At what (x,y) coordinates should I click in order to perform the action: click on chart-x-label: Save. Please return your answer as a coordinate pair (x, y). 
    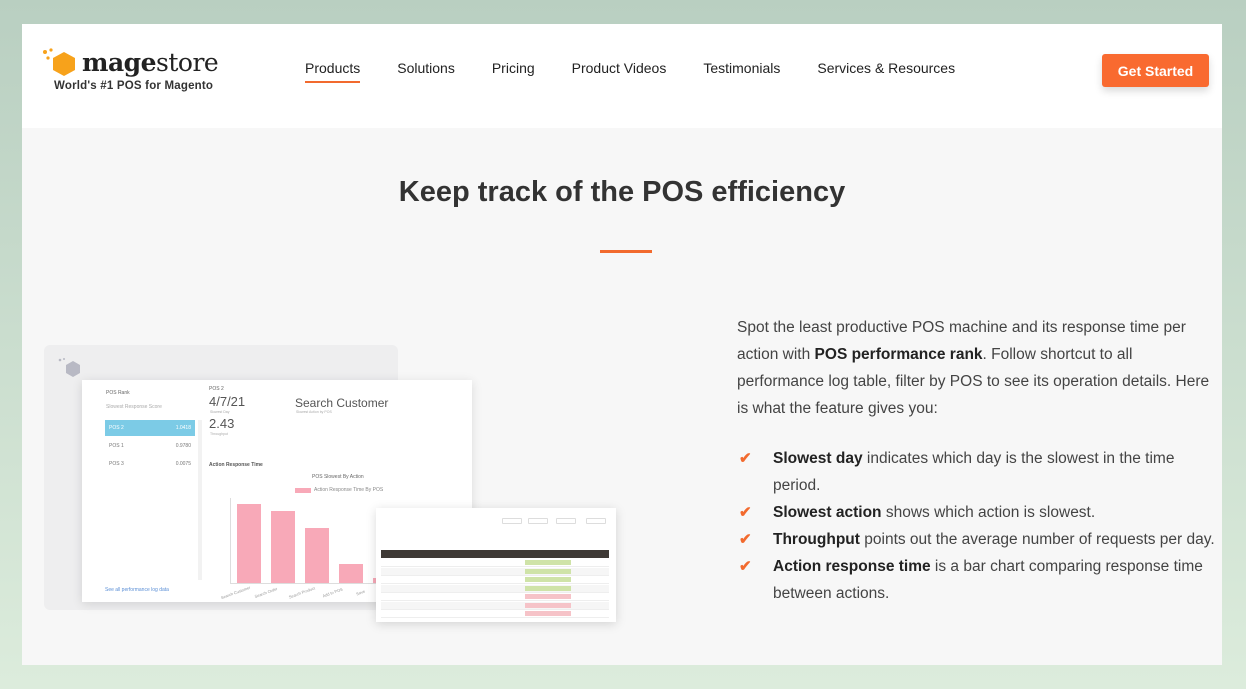
    Looking at the image, I should click on (360, 592).